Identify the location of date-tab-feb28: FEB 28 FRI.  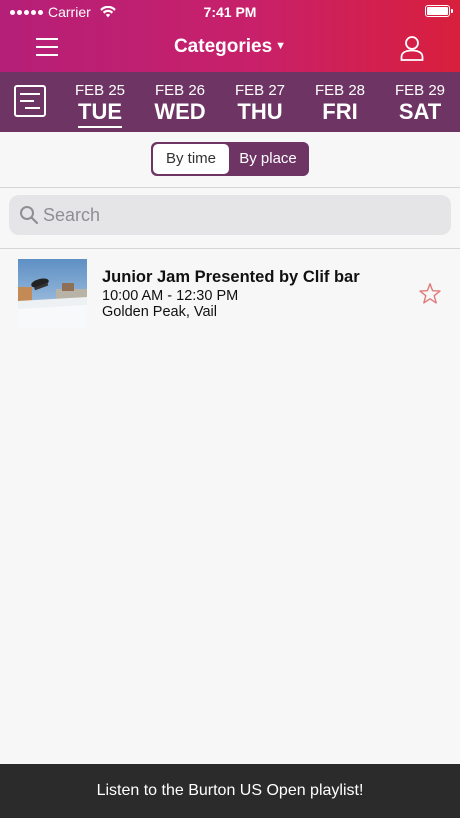
(340, 103).